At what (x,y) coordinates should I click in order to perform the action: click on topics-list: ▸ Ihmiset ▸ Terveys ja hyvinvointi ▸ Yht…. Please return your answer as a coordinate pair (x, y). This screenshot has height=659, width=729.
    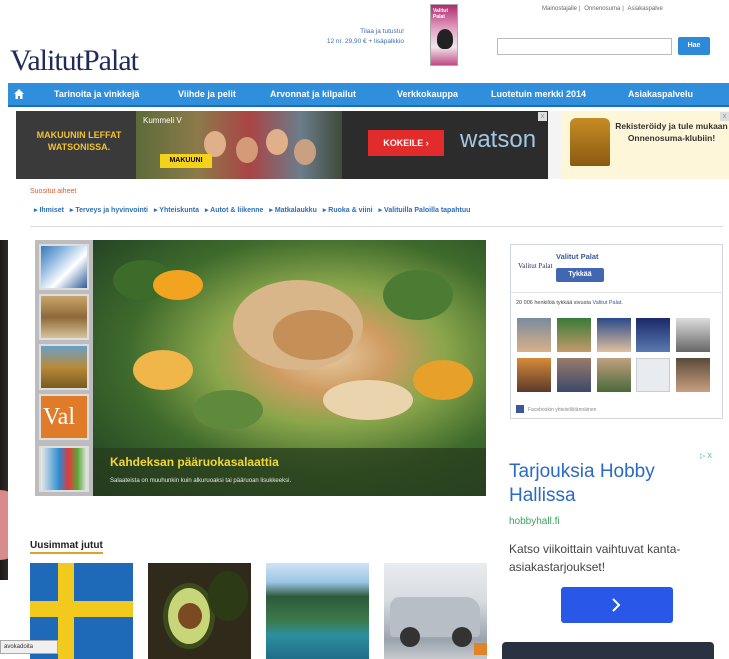
    Looking at the image, I should click on (379, 210).